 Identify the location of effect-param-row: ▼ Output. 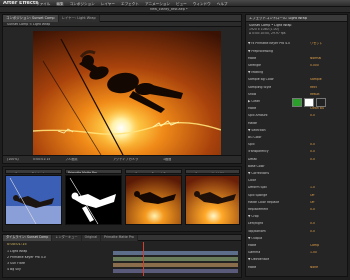
(298, 238).